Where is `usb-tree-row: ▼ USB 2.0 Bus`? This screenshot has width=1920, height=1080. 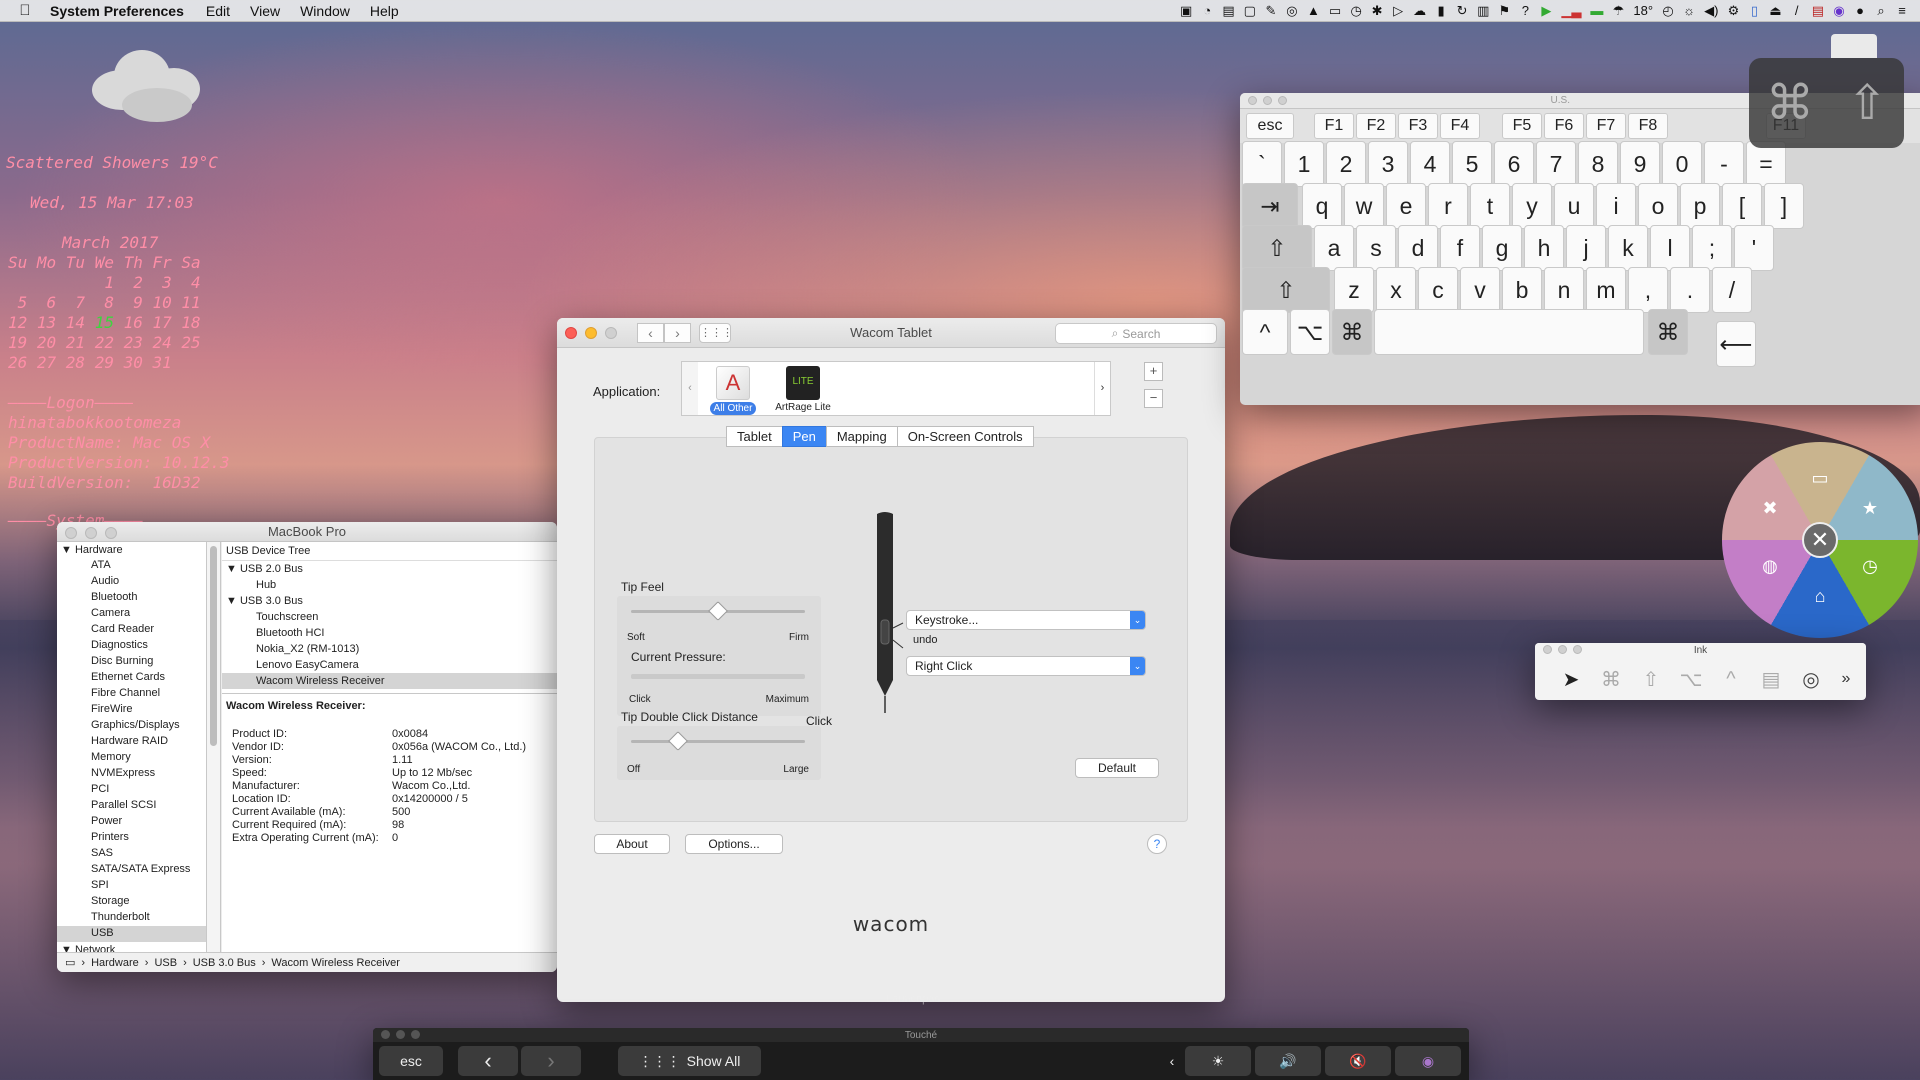 usb-tree-row: ▼ USB 2.0 Bus is located at coordinates (389, 569).